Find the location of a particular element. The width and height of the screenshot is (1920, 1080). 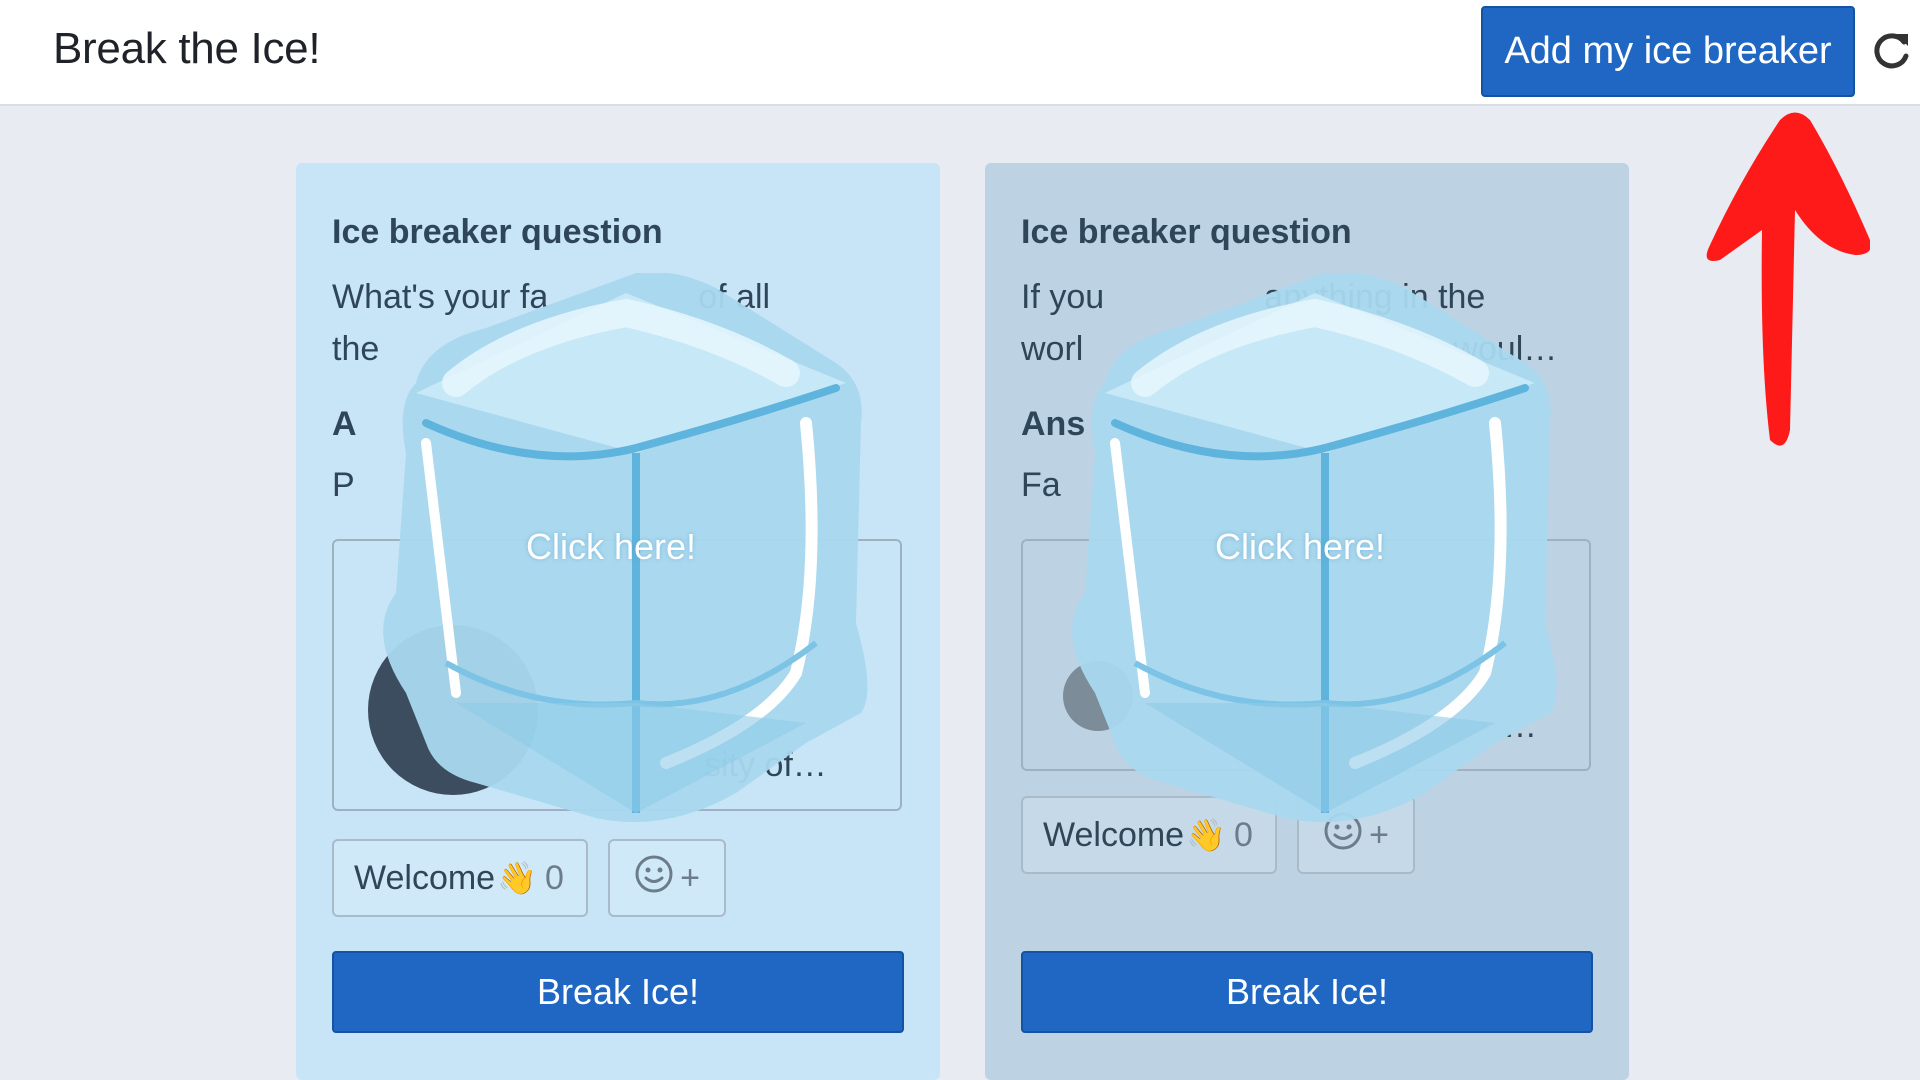

smiley-icon is located at coordinates (654, 878).